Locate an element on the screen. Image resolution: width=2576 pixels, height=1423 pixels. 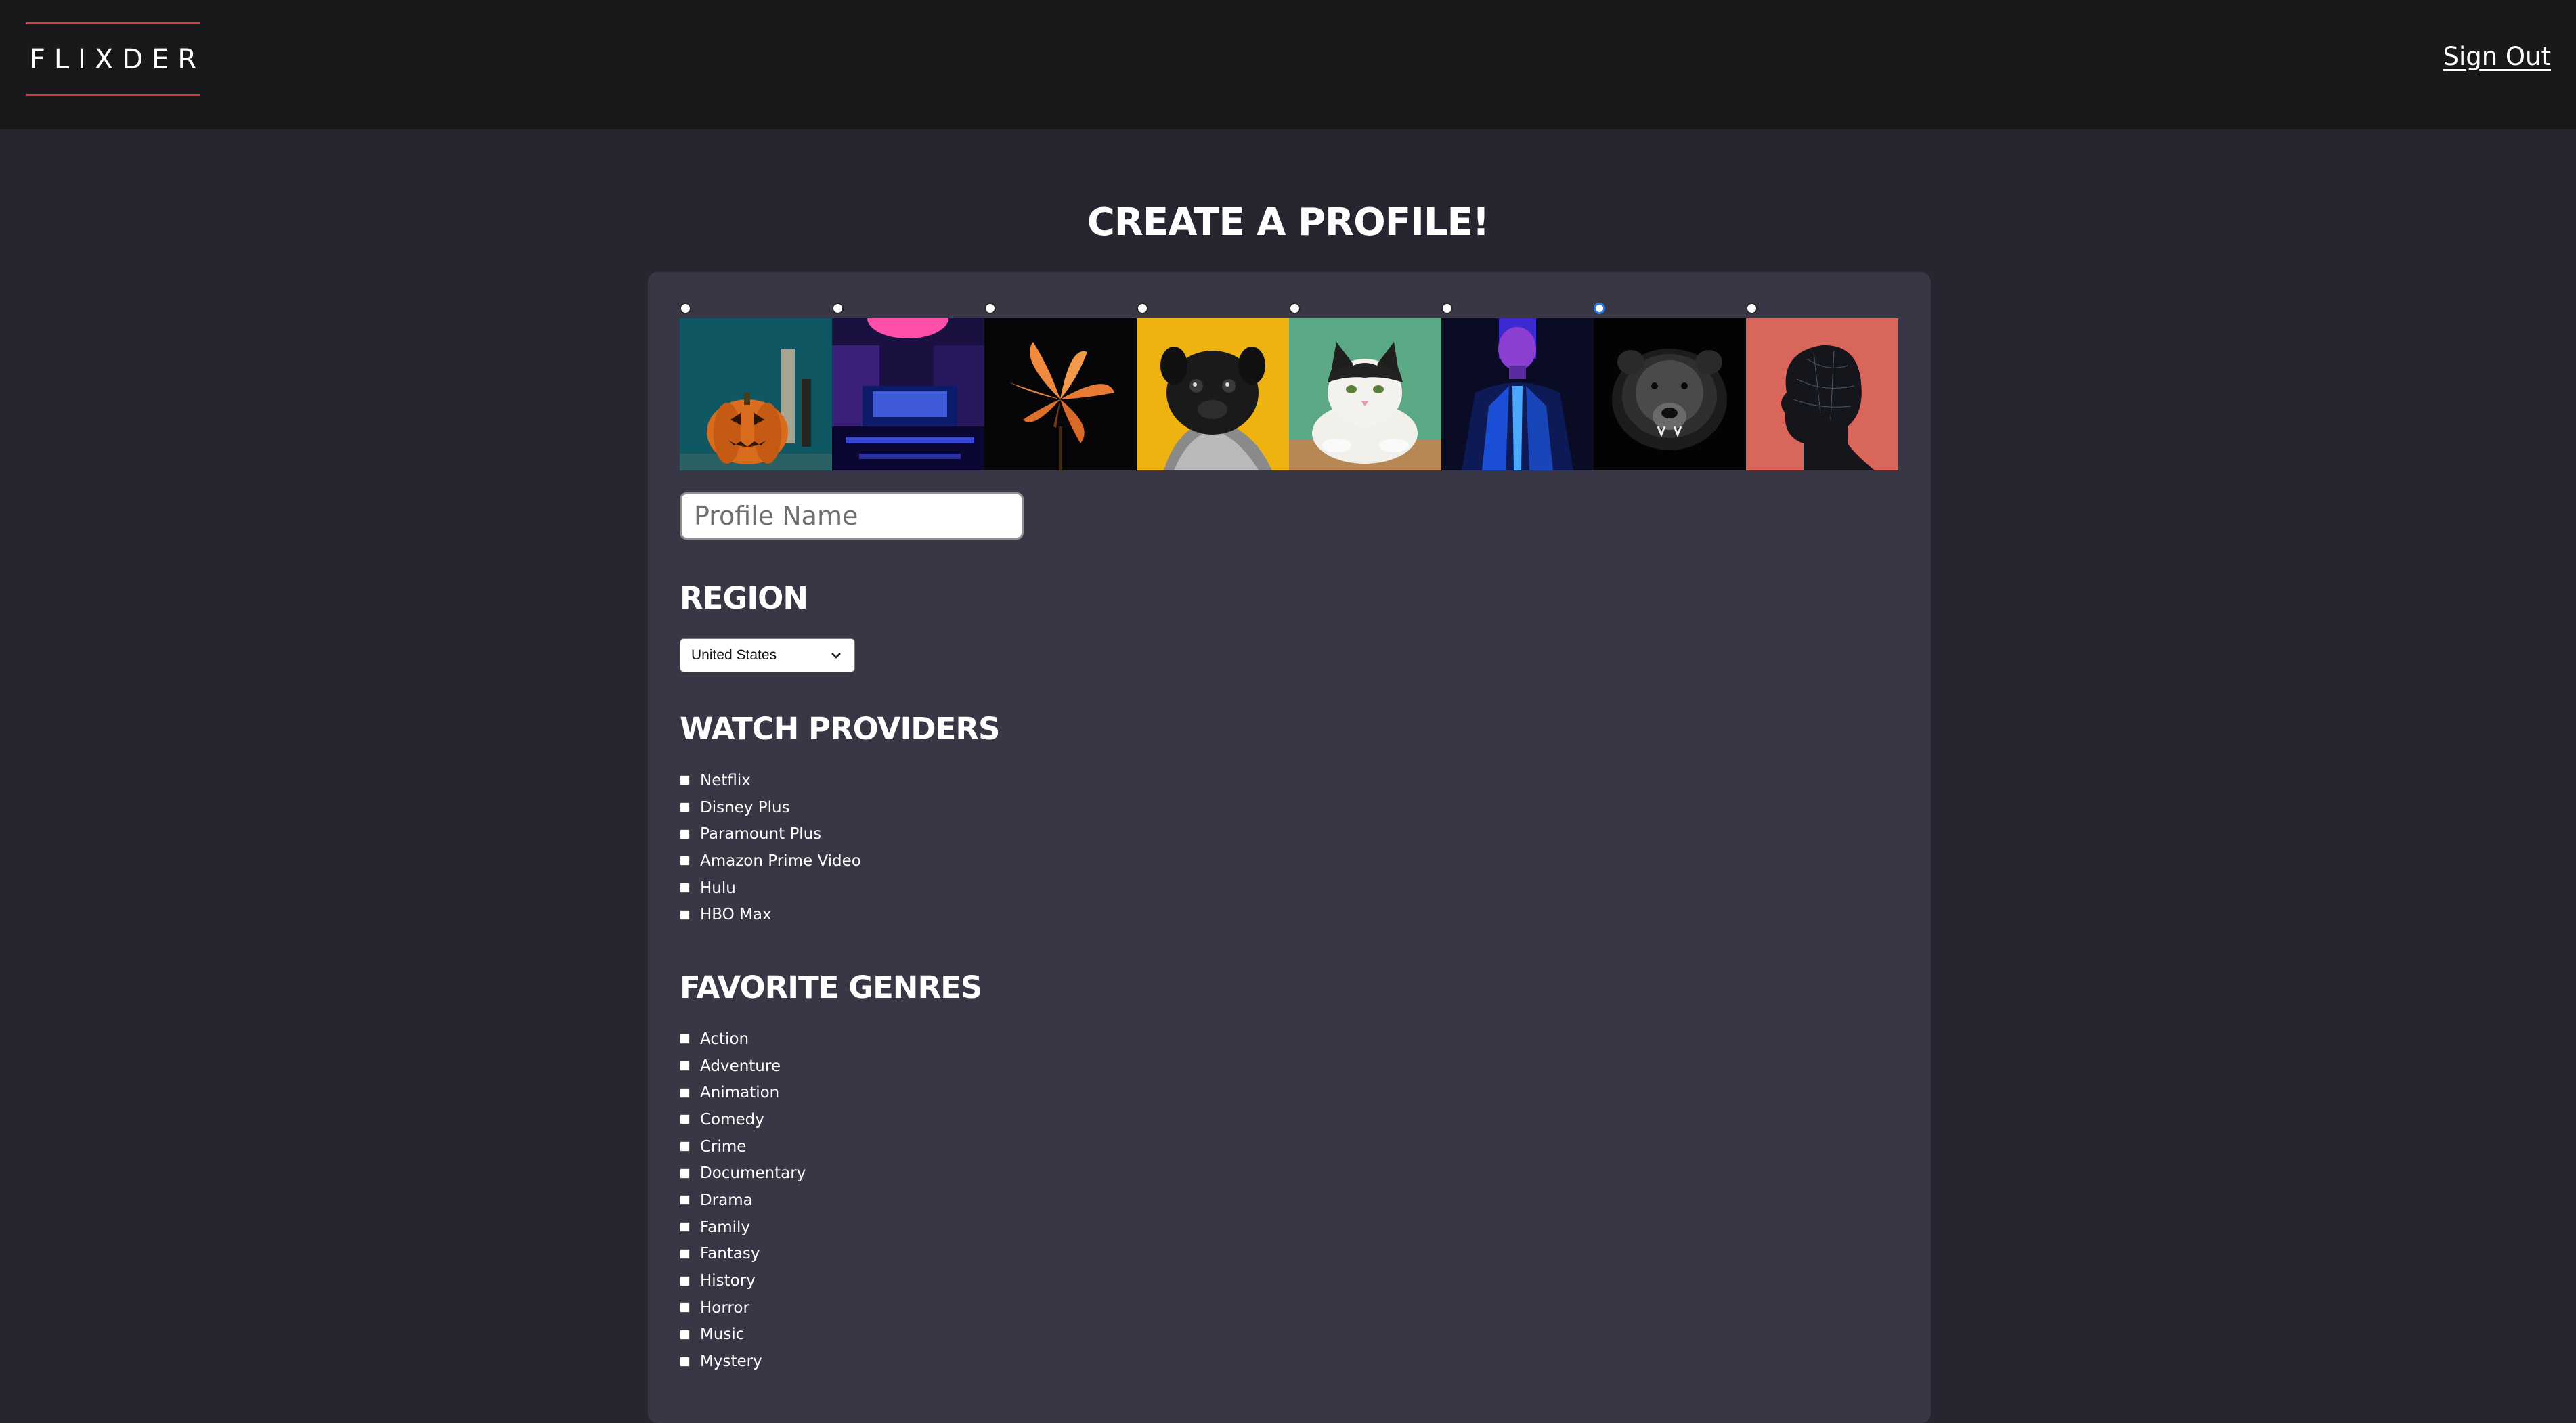
region-select: United States is located at coordinates (767, 655).